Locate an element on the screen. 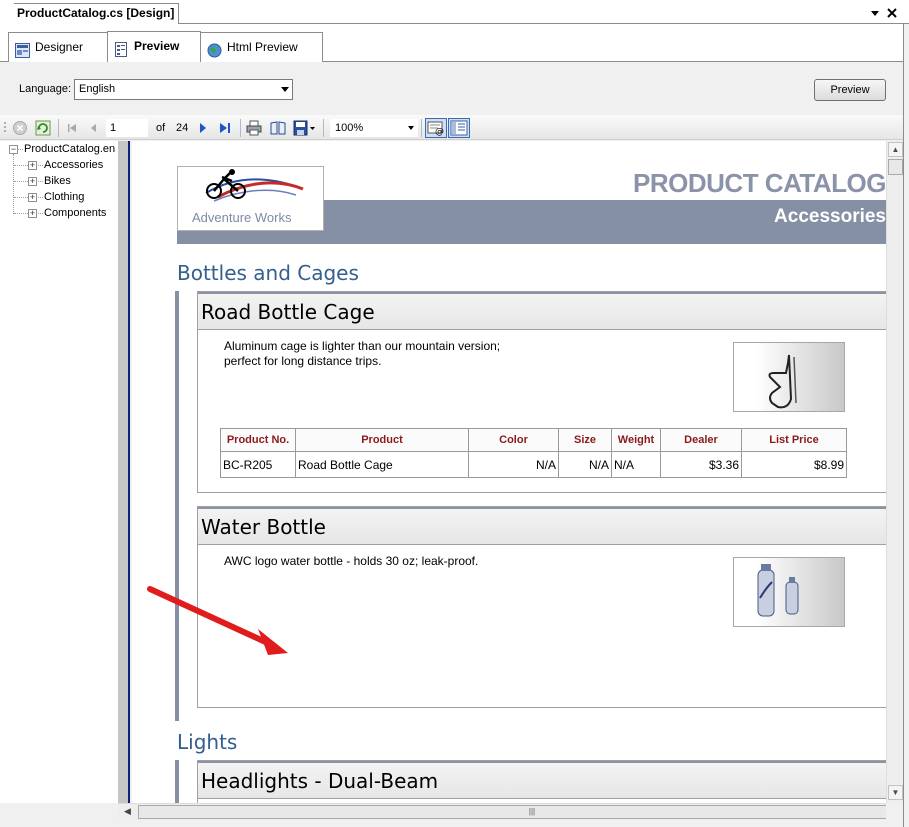  category-title: Bottles and Cages is located at coordinates (268, 273).